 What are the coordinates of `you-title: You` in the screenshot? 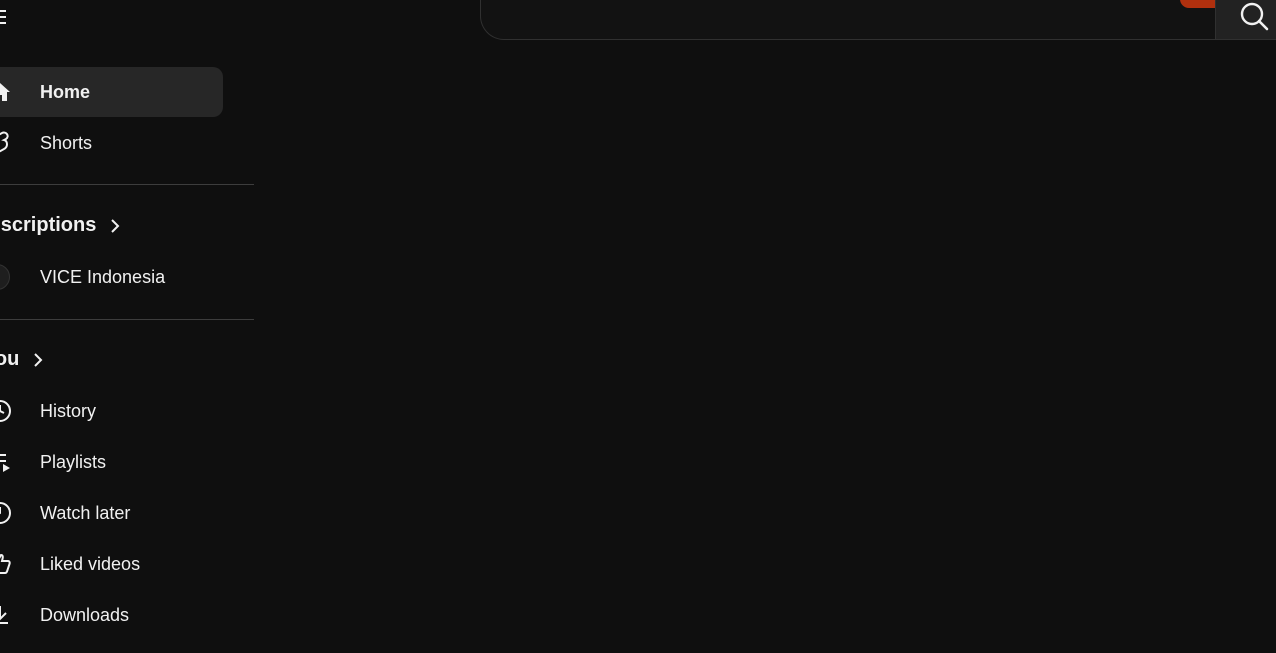 It's located at (10, 359).